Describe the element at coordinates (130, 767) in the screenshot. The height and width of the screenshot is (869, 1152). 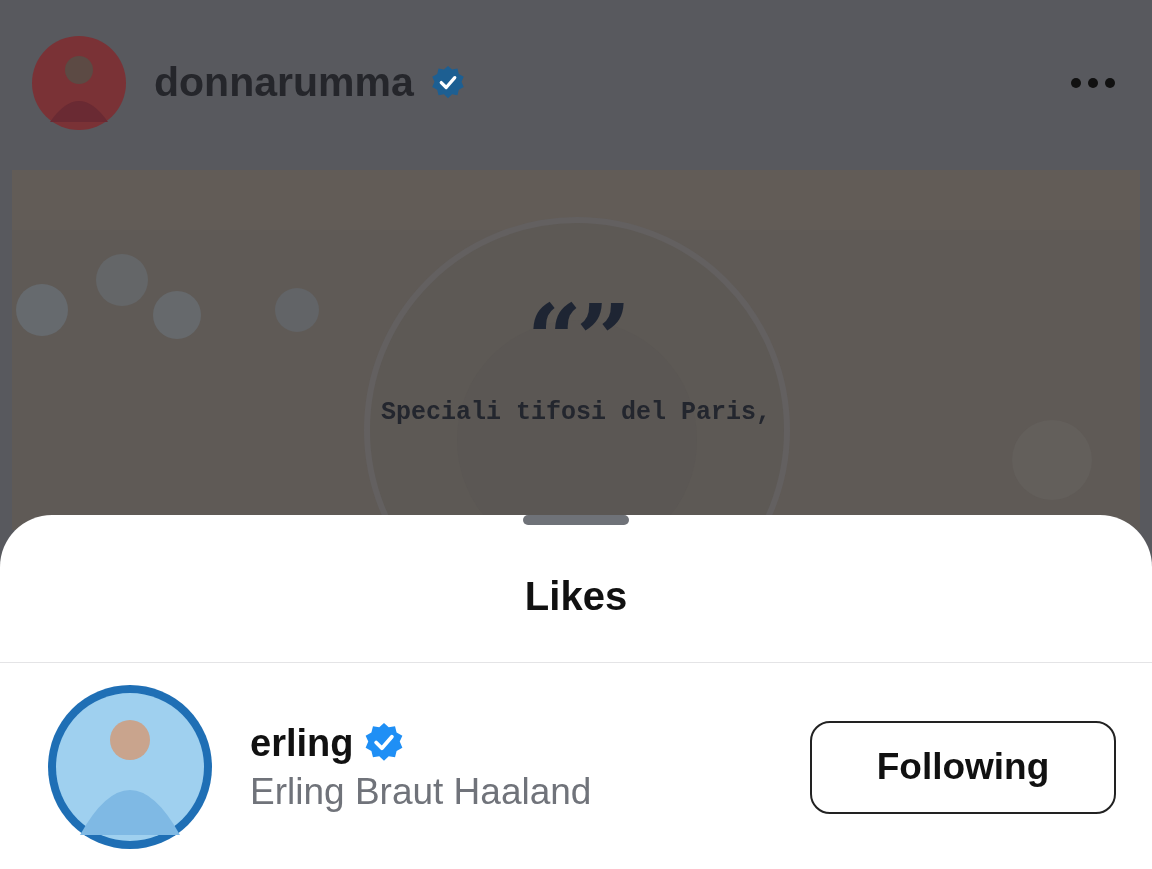
I see `avatar` at that location.